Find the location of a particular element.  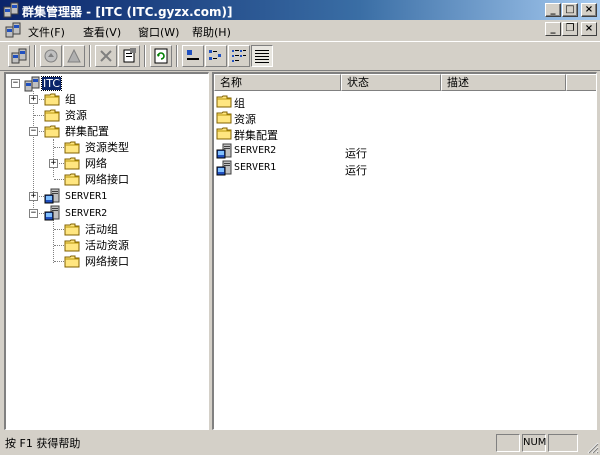

list-icon is located at coordinates (239, 56).